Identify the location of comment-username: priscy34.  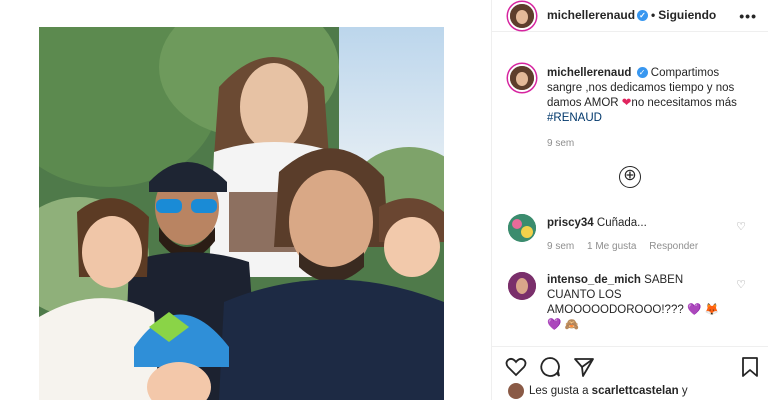
(570, 223).